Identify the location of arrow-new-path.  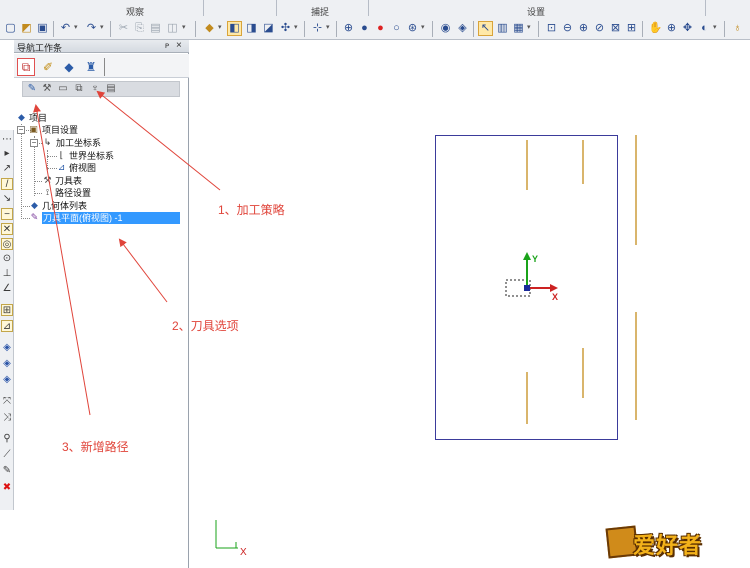
(62, 260).